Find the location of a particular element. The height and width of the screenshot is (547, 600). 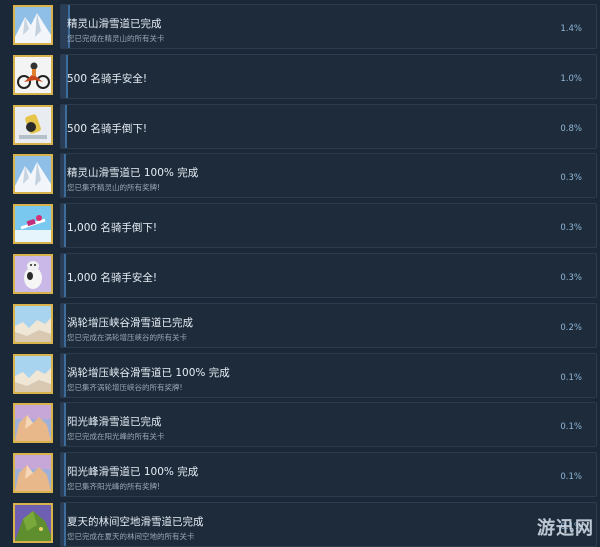

achievement-title: 精灵山滑雪道已完成 is located at coordinates (114, 24).